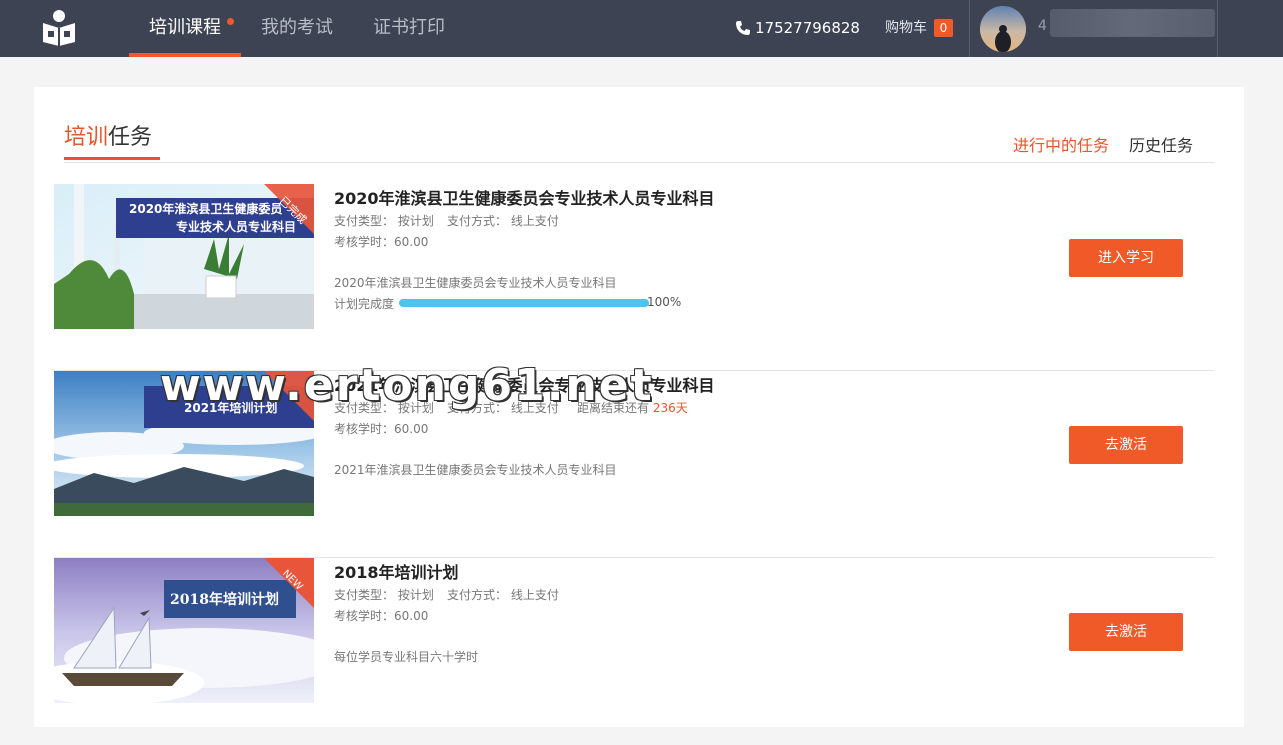  What do you see at coordinates (108, 137) in the screenshot?
I see `panel-title: 培训任务` at bounding box center [108, 137].